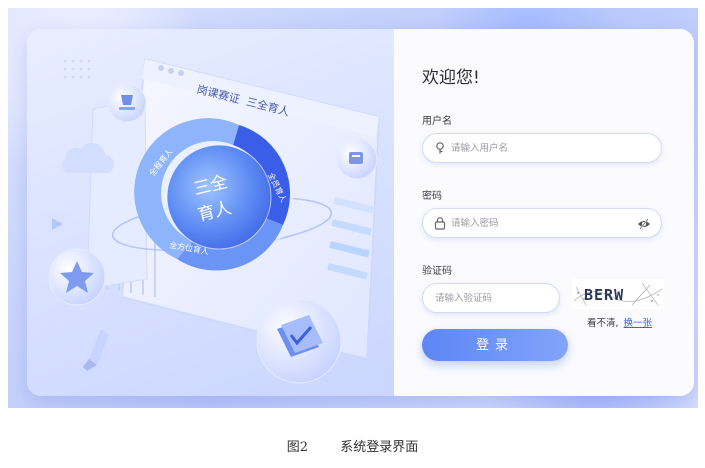 This screenshot has width=705, height=468. I want to click on username-field, so click(542, 148).